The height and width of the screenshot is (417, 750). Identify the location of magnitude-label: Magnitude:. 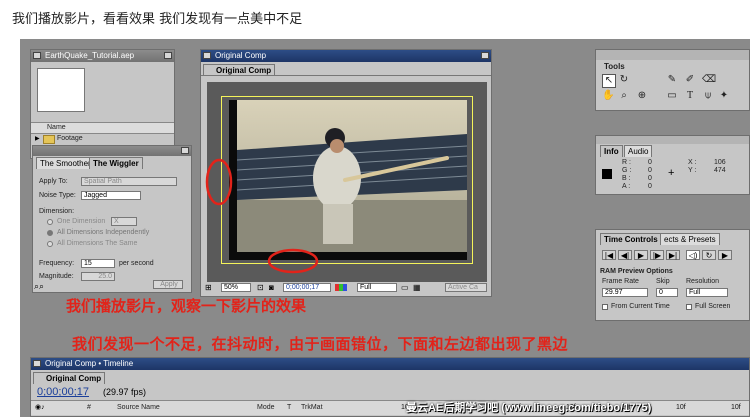
(56, 276).